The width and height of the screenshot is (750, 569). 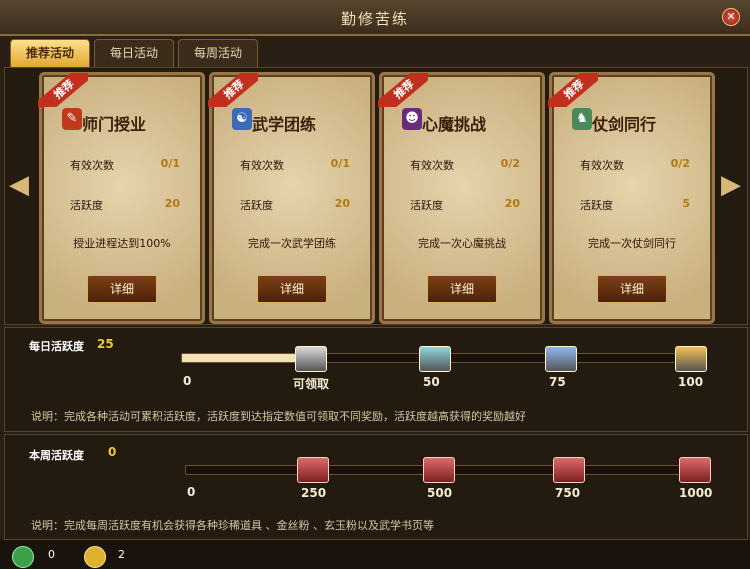 I want to click on activity-card-group-training: 推荐 ☯ 武学团练 有效次数 0/1 活跃度 20 完成一次武学团练 详细, so click(x=291, y=198).